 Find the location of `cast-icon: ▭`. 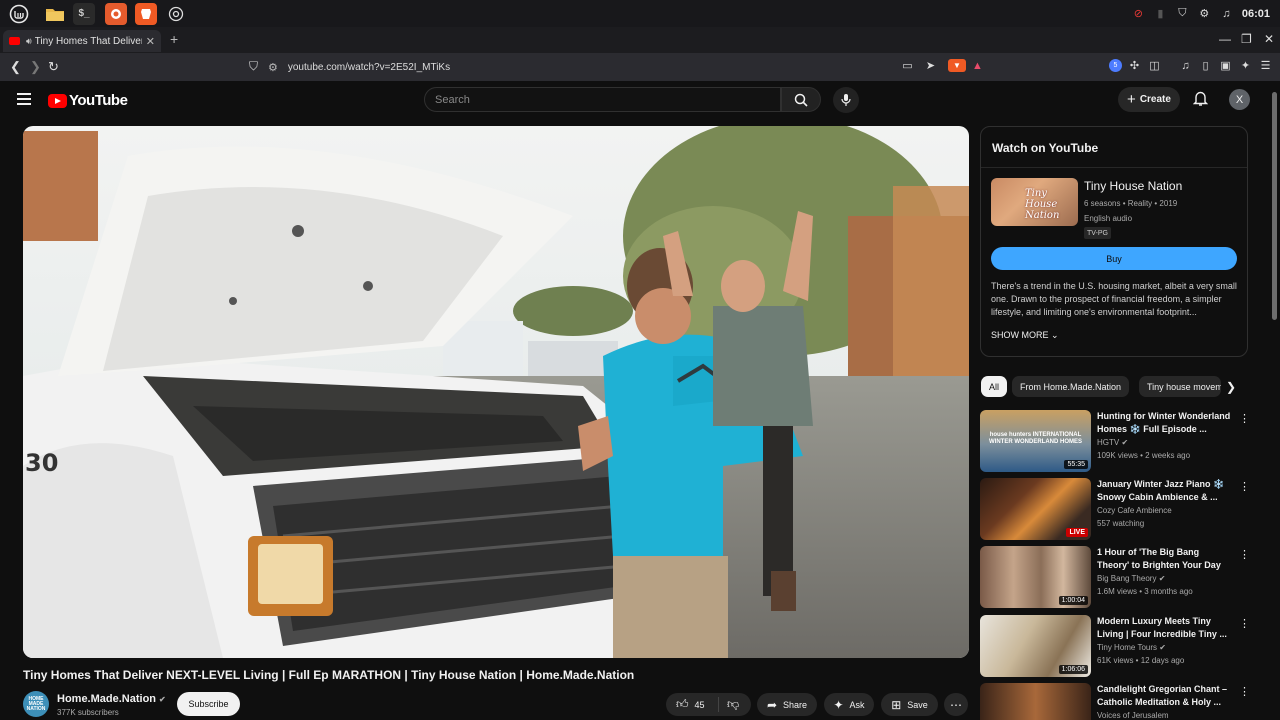

cast-icon: ▭ is located at coordinates (907, 65).